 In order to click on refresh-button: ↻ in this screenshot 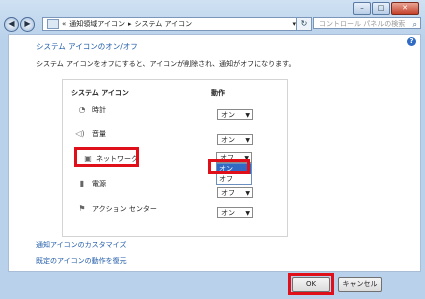, I will do `click(304, 24)`.